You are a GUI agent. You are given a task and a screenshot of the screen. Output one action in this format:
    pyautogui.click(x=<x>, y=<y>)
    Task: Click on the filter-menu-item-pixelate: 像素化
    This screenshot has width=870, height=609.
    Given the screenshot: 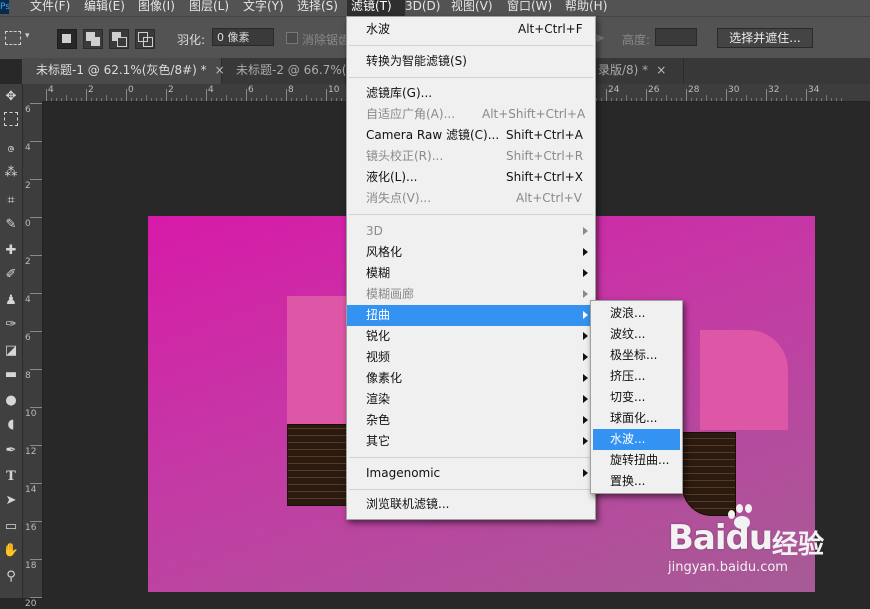 What is the action you would take?
    pyautogui.click(x=471, y=378)
    